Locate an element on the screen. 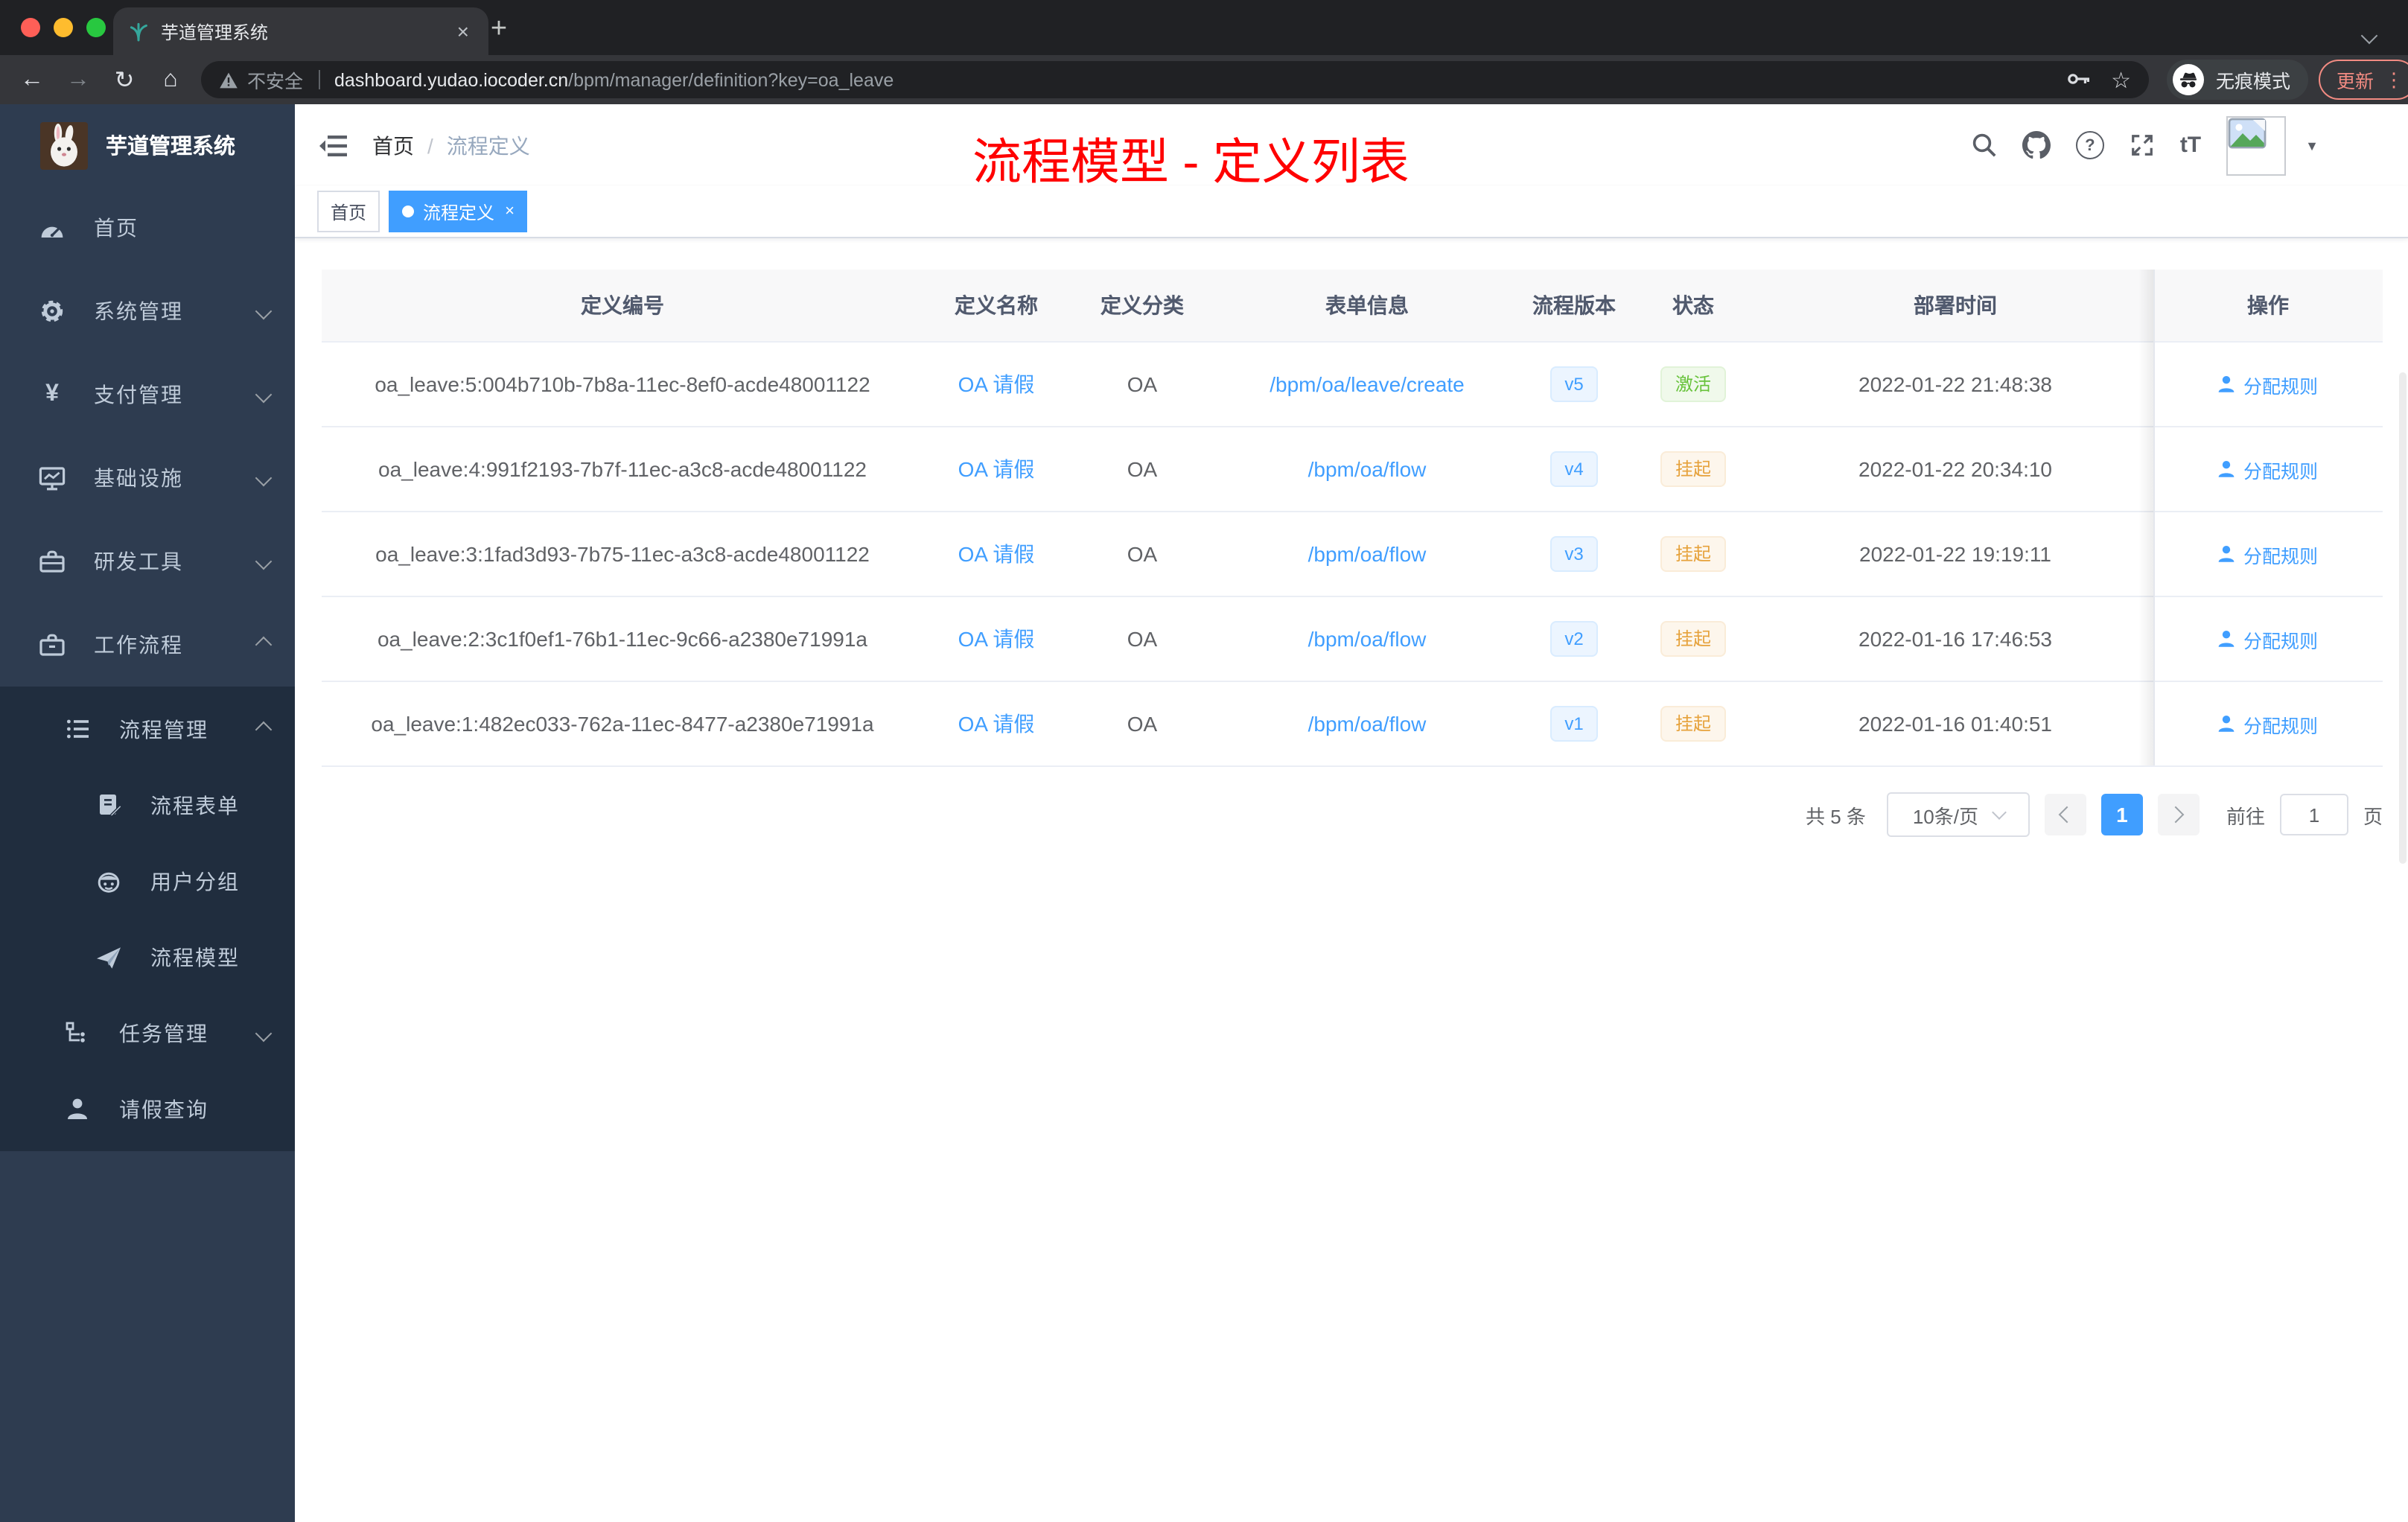 Image resolution: width=2408 pixels, height=1522 pixels. tag-home: 首页 is located at coordinates (348, 211).